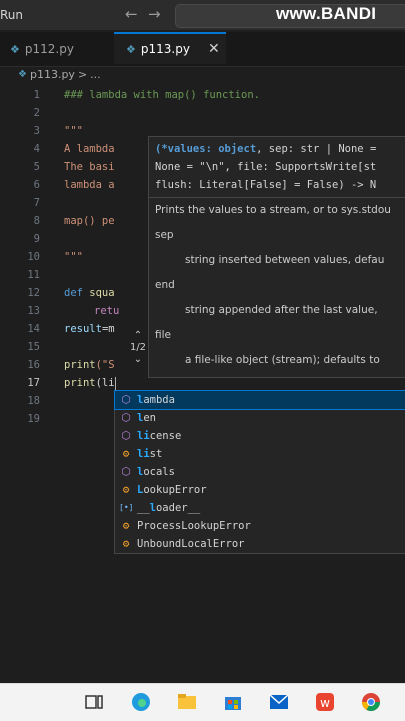 Image resolution: width=405 pixels, height=721 pixels. Describe the element at coordinates (260, 508) in the screenshot. I see `suggestion-item: [•] __ l oader__` at that location.